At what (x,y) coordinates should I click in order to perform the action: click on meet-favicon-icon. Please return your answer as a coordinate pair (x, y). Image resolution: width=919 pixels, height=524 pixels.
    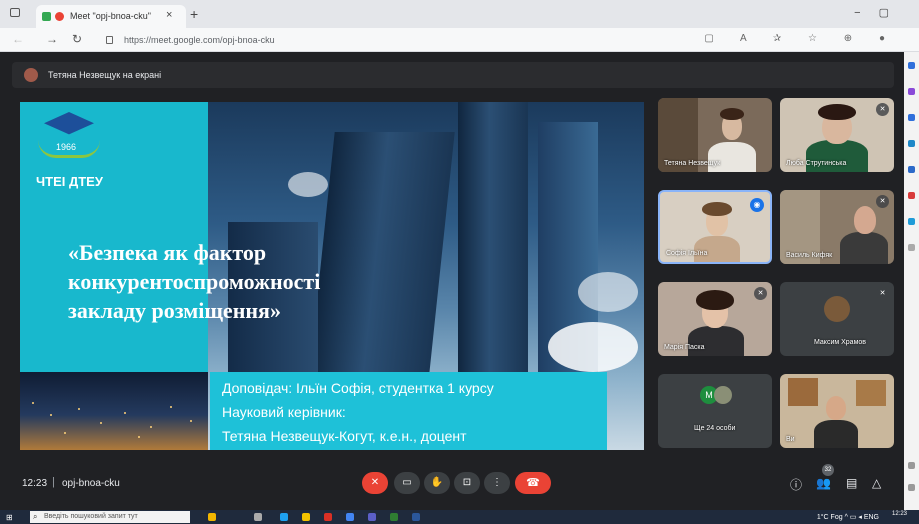
    Looking at the image, I should click on (46, 16).